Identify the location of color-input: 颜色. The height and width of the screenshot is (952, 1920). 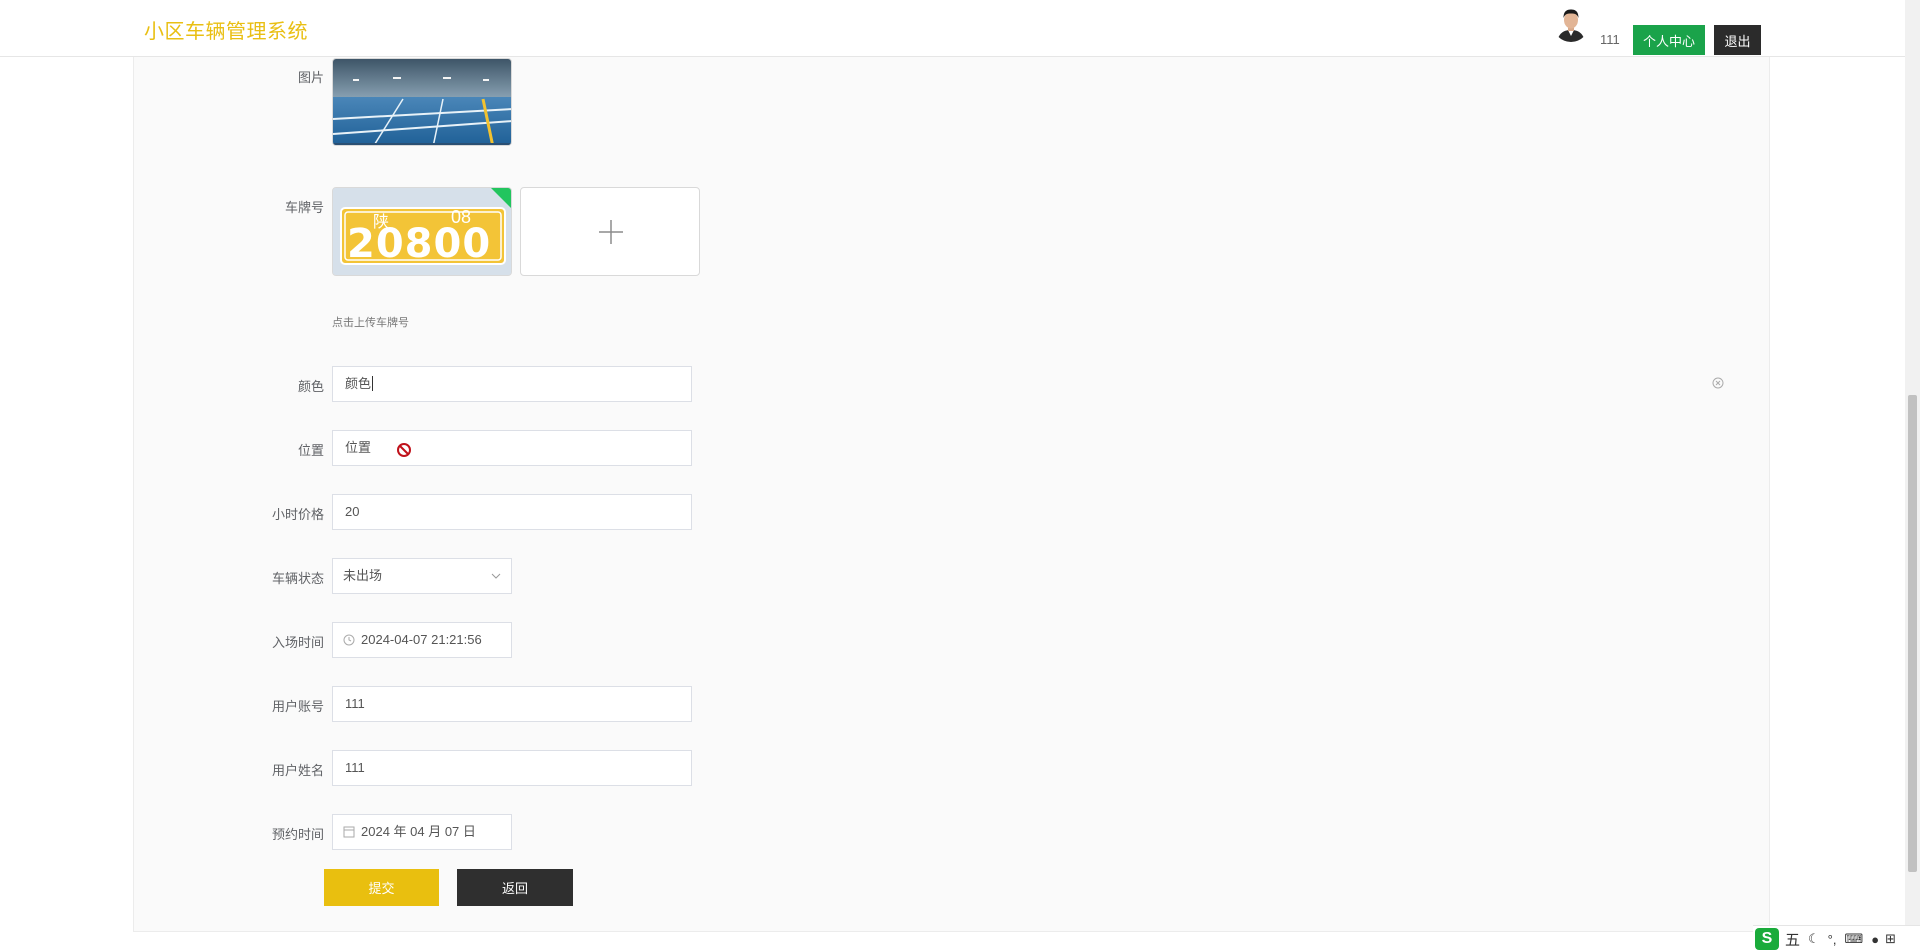
(512, 384).